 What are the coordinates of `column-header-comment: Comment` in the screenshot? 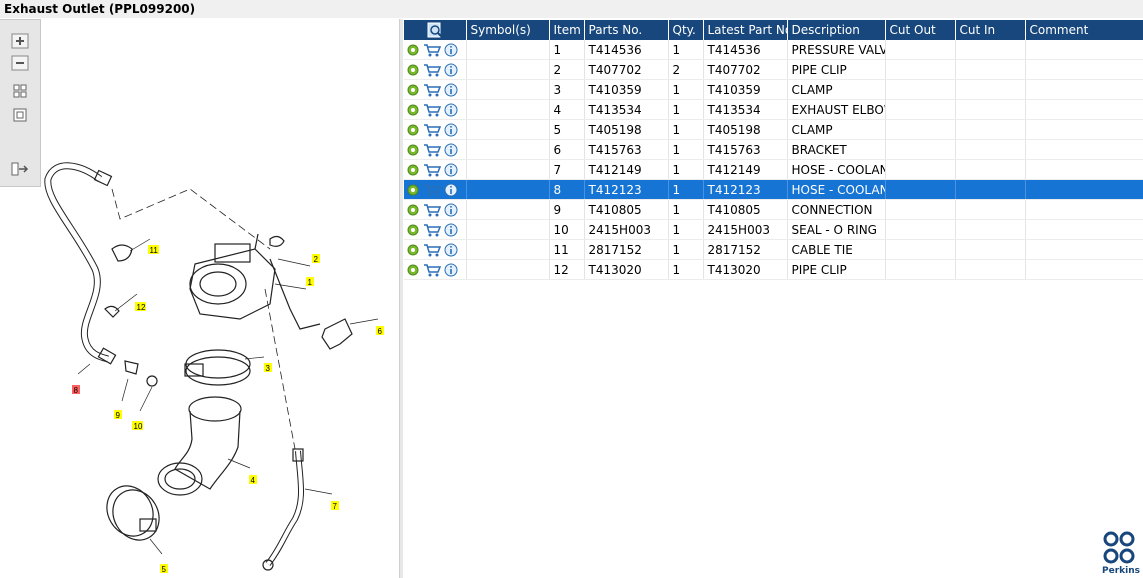 It's located at (1084, 30).